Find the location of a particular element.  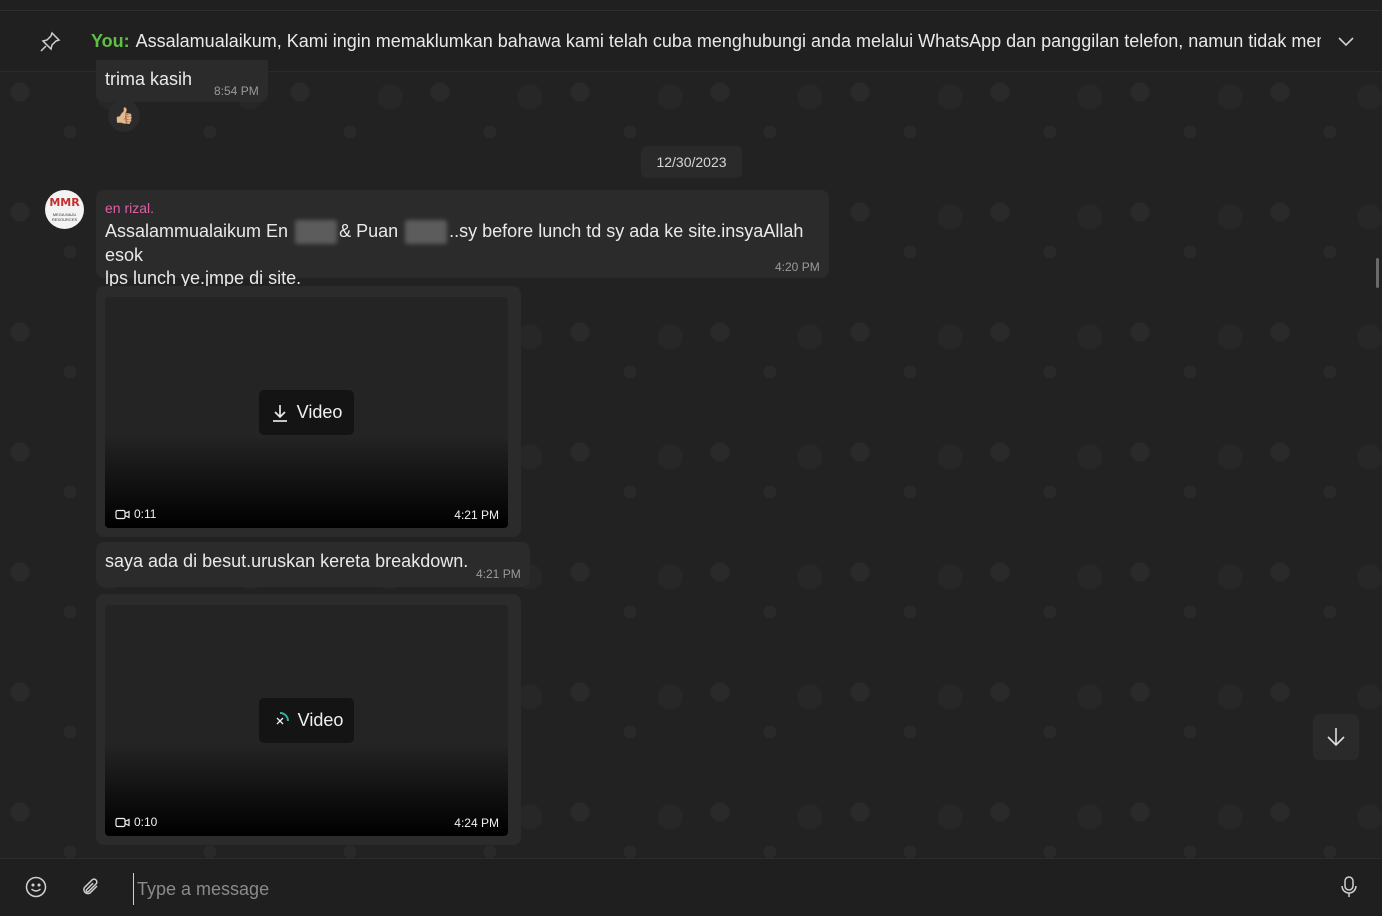

cancel-download-button: Video is located at coordinates (306, 720).